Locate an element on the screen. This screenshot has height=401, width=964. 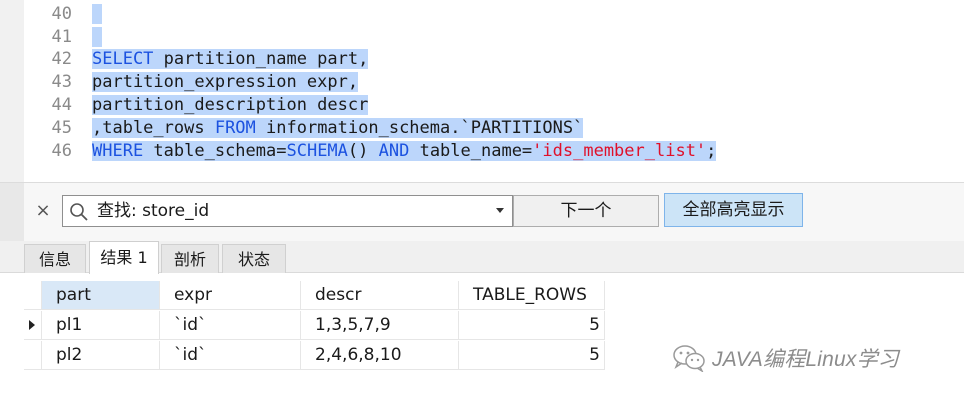
wechat-icon is located at coordinates (689, 358).